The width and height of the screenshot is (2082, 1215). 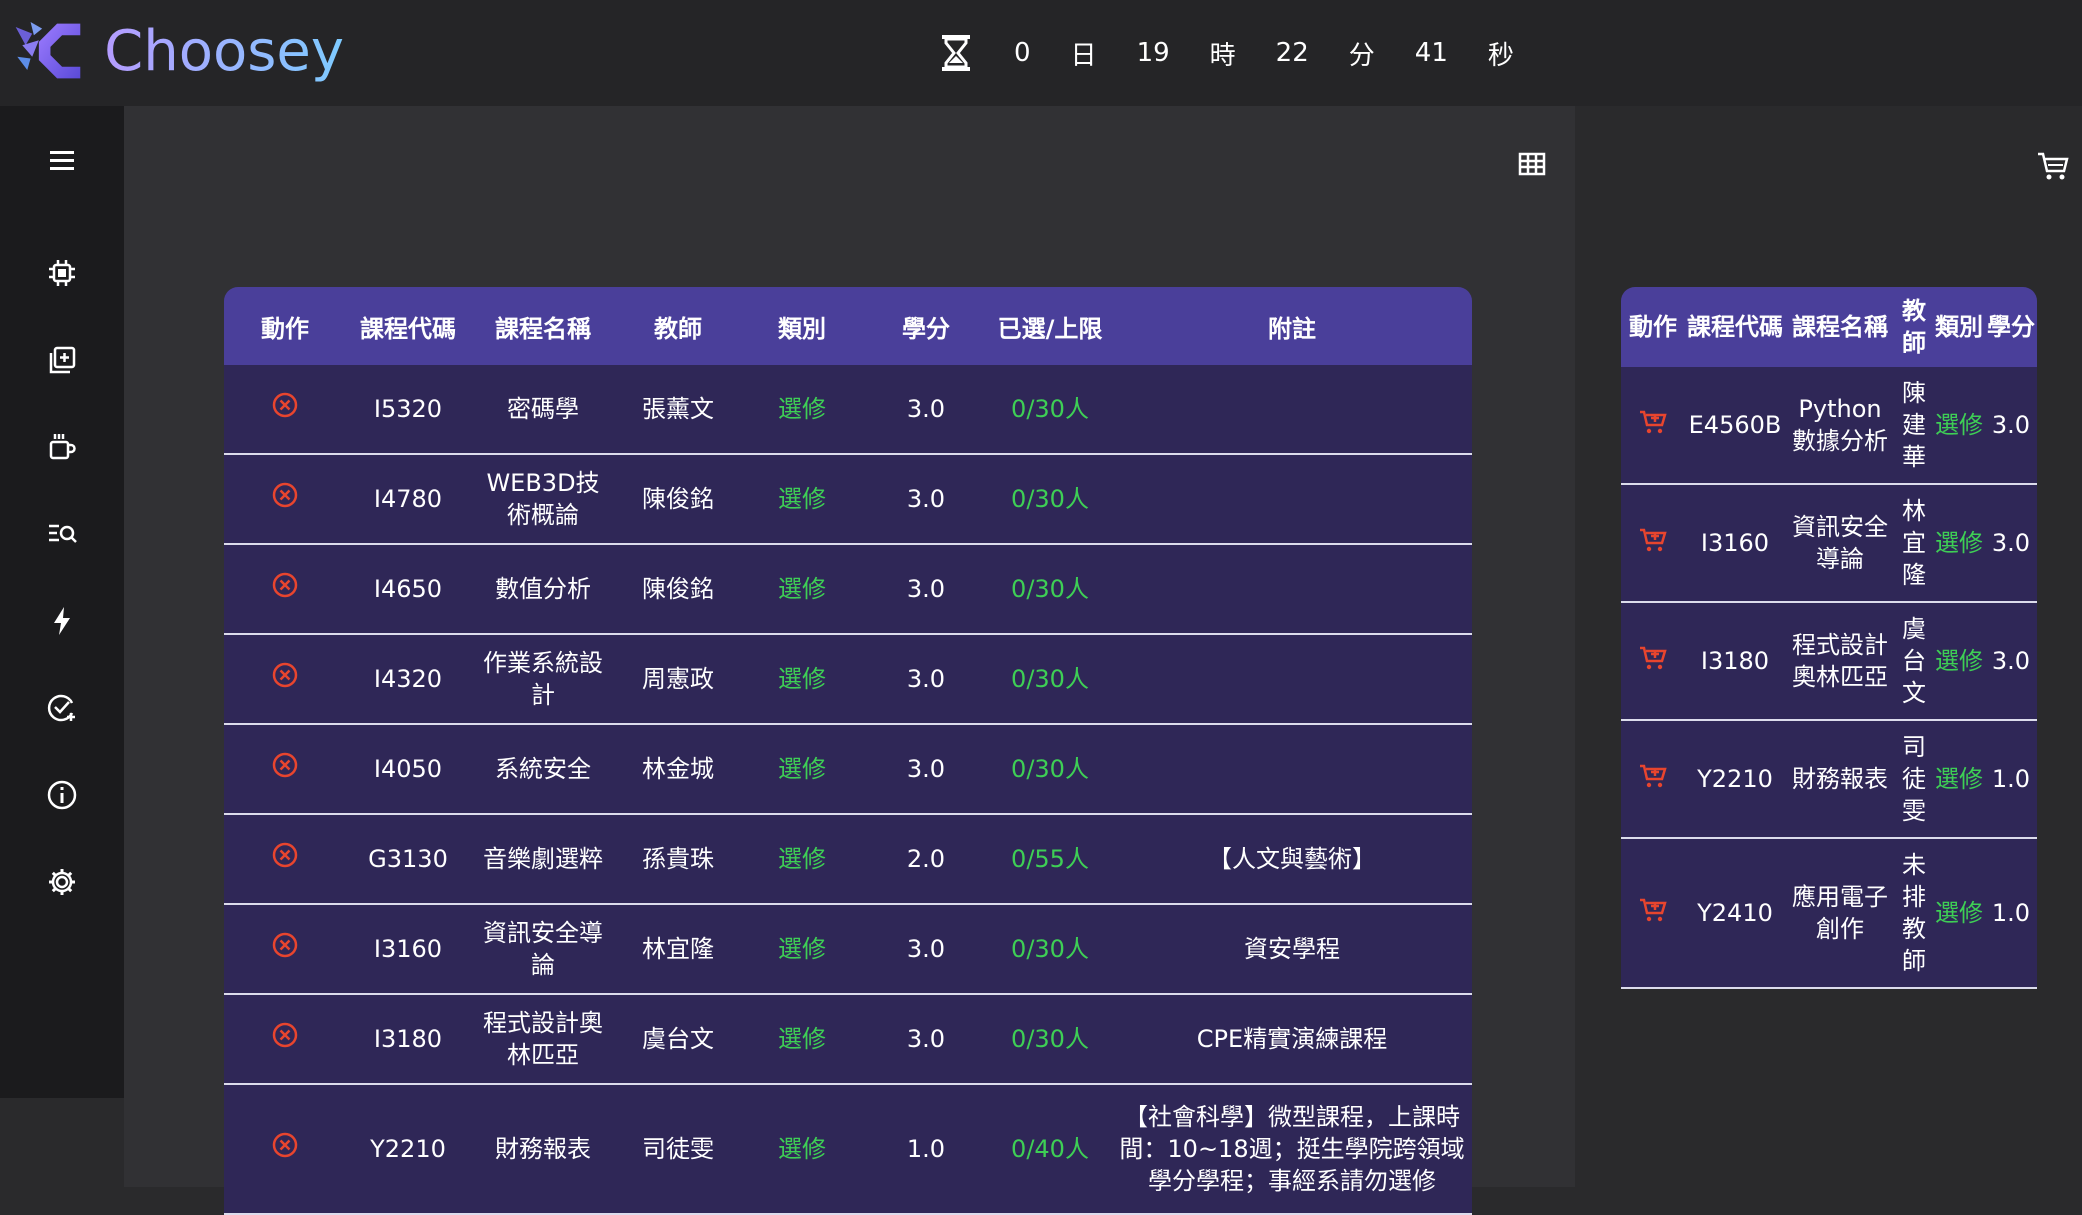 What do you see at coordinates (1500, 55) in the screenshot?
I see `countdown-seconds-unit: 秒` at bounding box center [1500, 55].